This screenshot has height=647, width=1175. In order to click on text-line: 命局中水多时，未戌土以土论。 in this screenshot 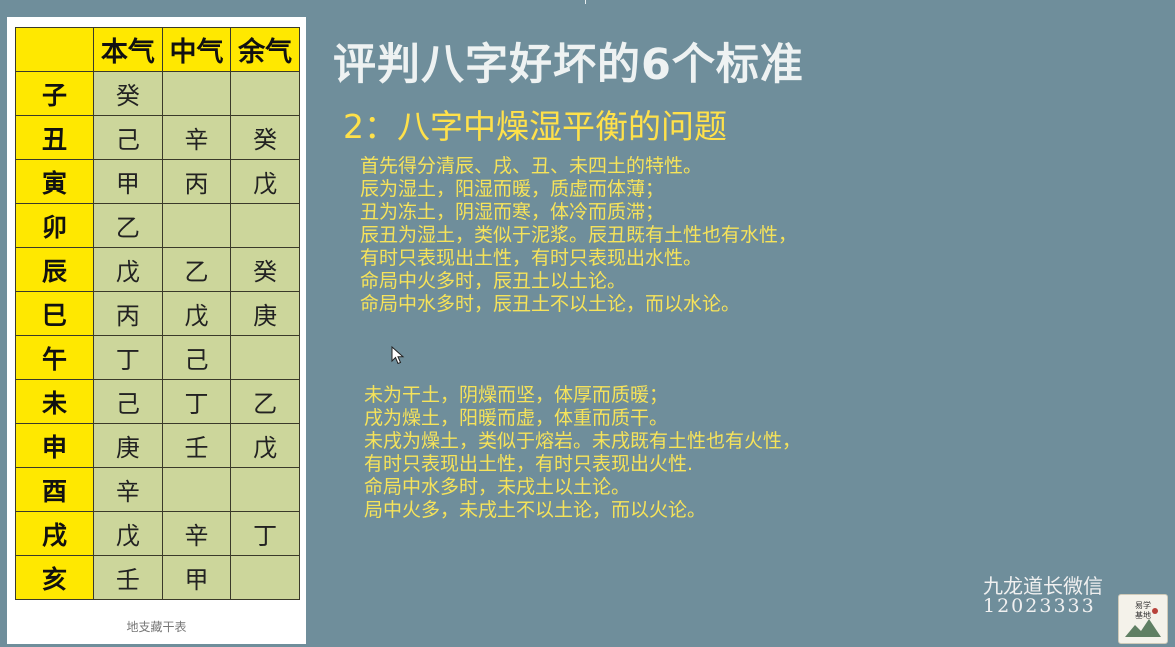, I will do `click(497, 487)`.